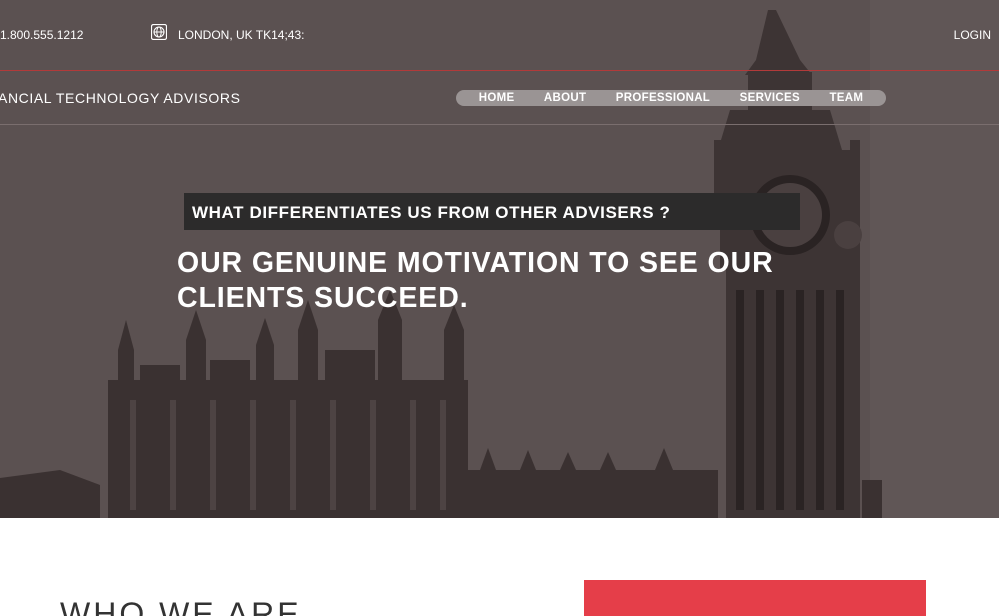  I want to click on phone-number: 1.800.555.1212, so click(41, 35).